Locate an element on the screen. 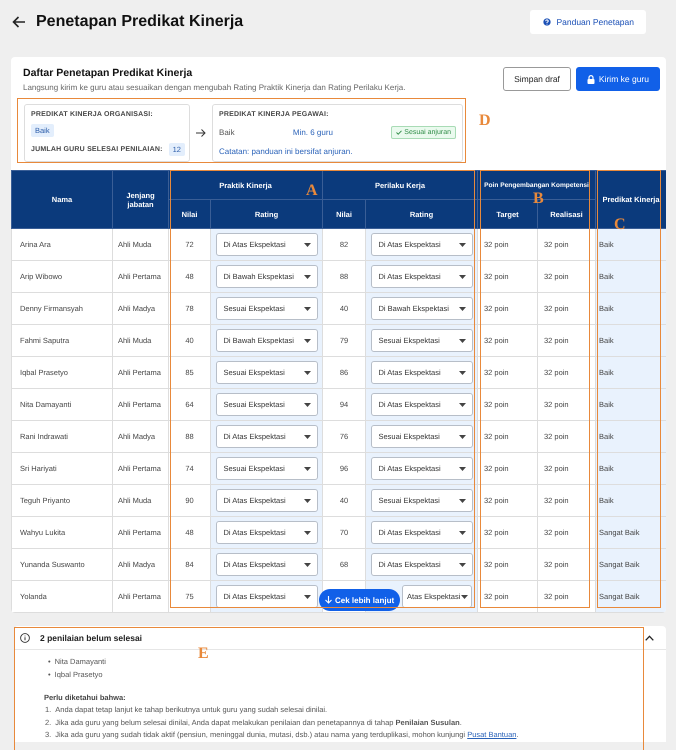  card-title: Daftar Penetapan Predikat Kinerja is located at coordinates (108, 73).